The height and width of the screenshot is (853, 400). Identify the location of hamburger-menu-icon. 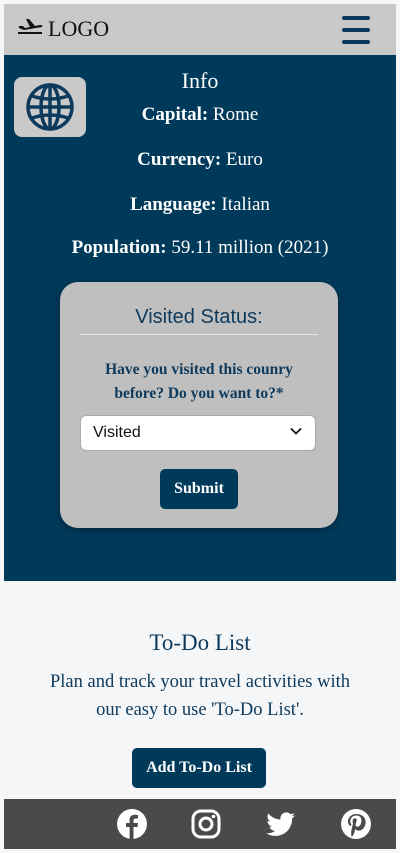
(356, 30).